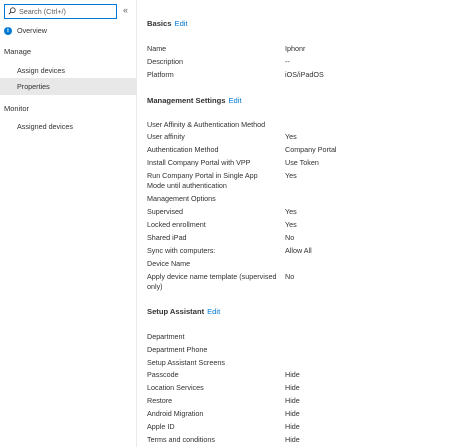  Describe the element at coordinates (41, 70) in the screenshot. I see `sidebar-item-label: Assign devices` at that location.